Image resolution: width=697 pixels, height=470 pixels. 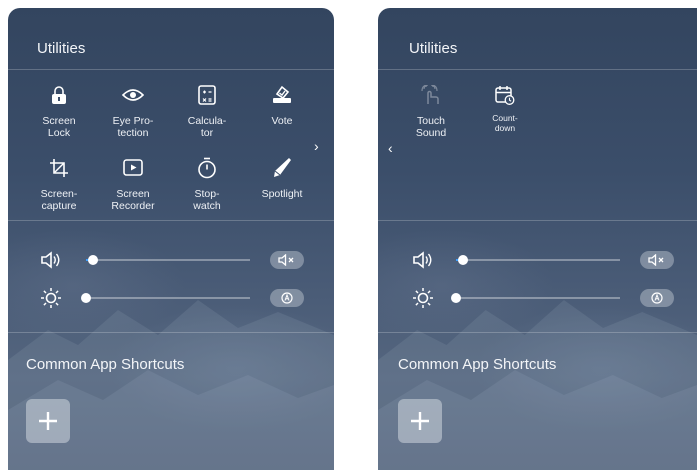 I want to click on tool-spotlight: Spotlight, so click(x=282, y=188).